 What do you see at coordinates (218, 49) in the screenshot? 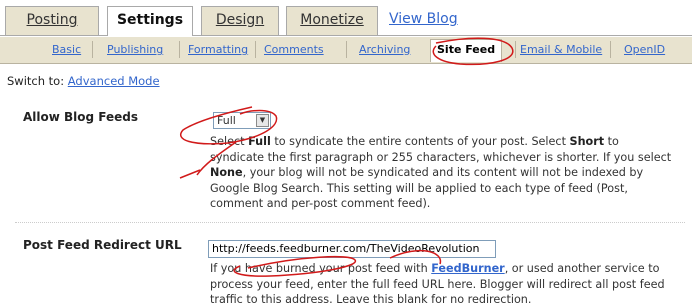
I see `subtab-formatting: Formatting` at bounding box center [218, 49].